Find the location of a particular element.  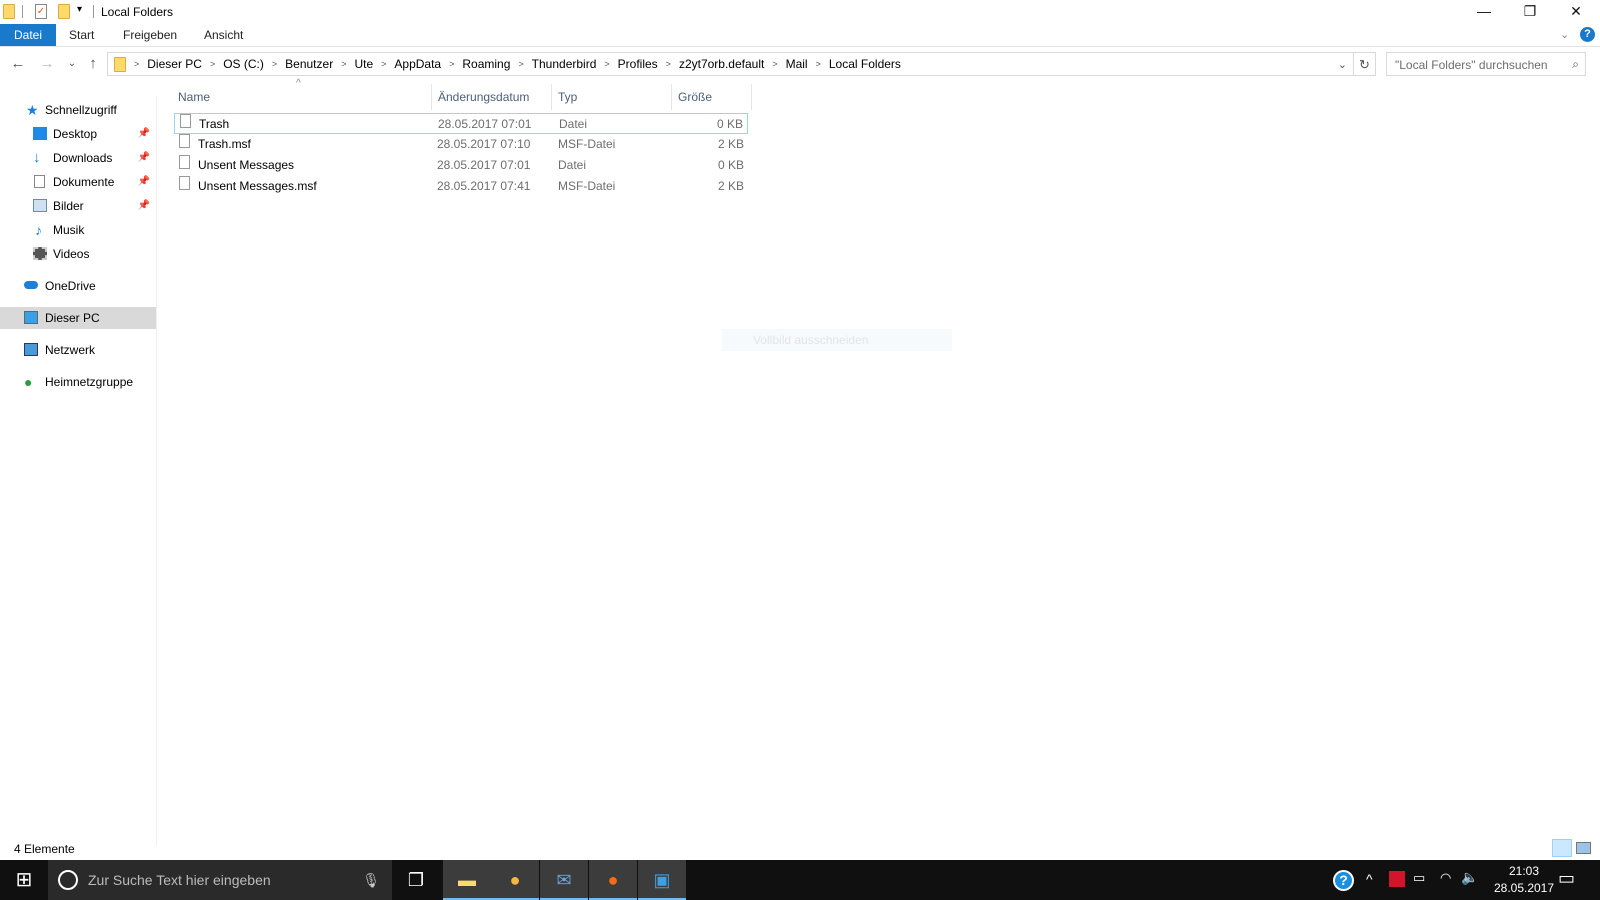

recent-locations-button: ⌄ is located at coordinates (72, 64).